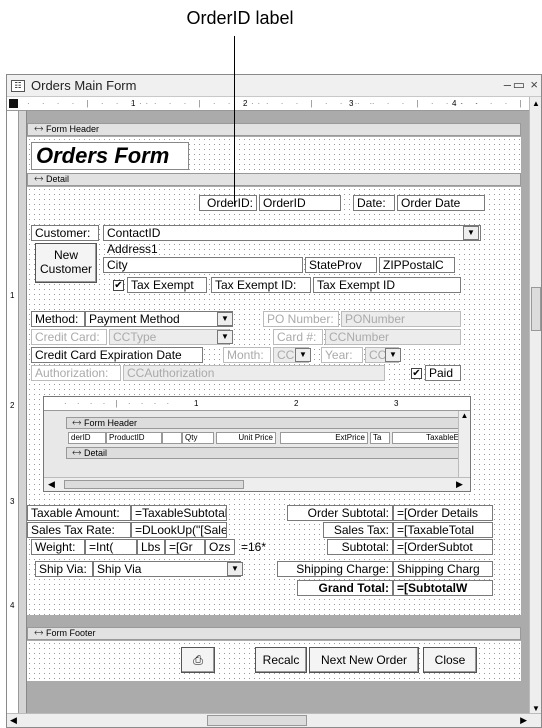 This screenshot has width=542, height=728. What do you see at coordinates (342, 355) in the screenshot?
I see `year-label: Year:` at bounding box center [342, 355].